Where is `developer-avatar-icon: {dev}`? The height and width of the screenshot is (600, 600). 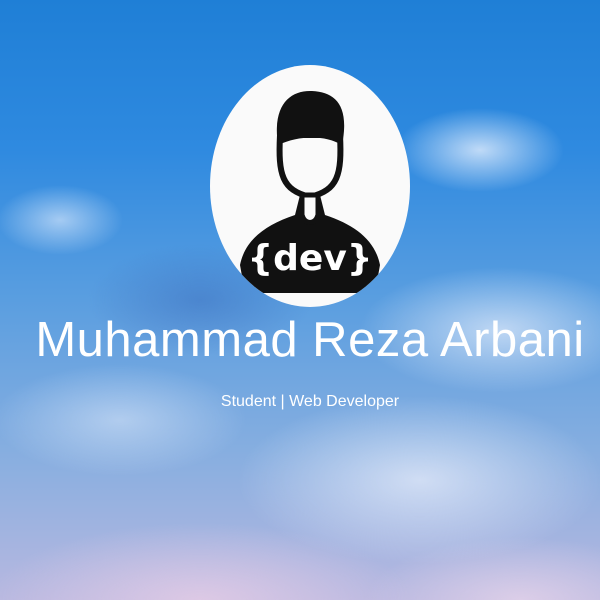
developer-avatar-icon: {dev} is located at coordinates (310, 191).